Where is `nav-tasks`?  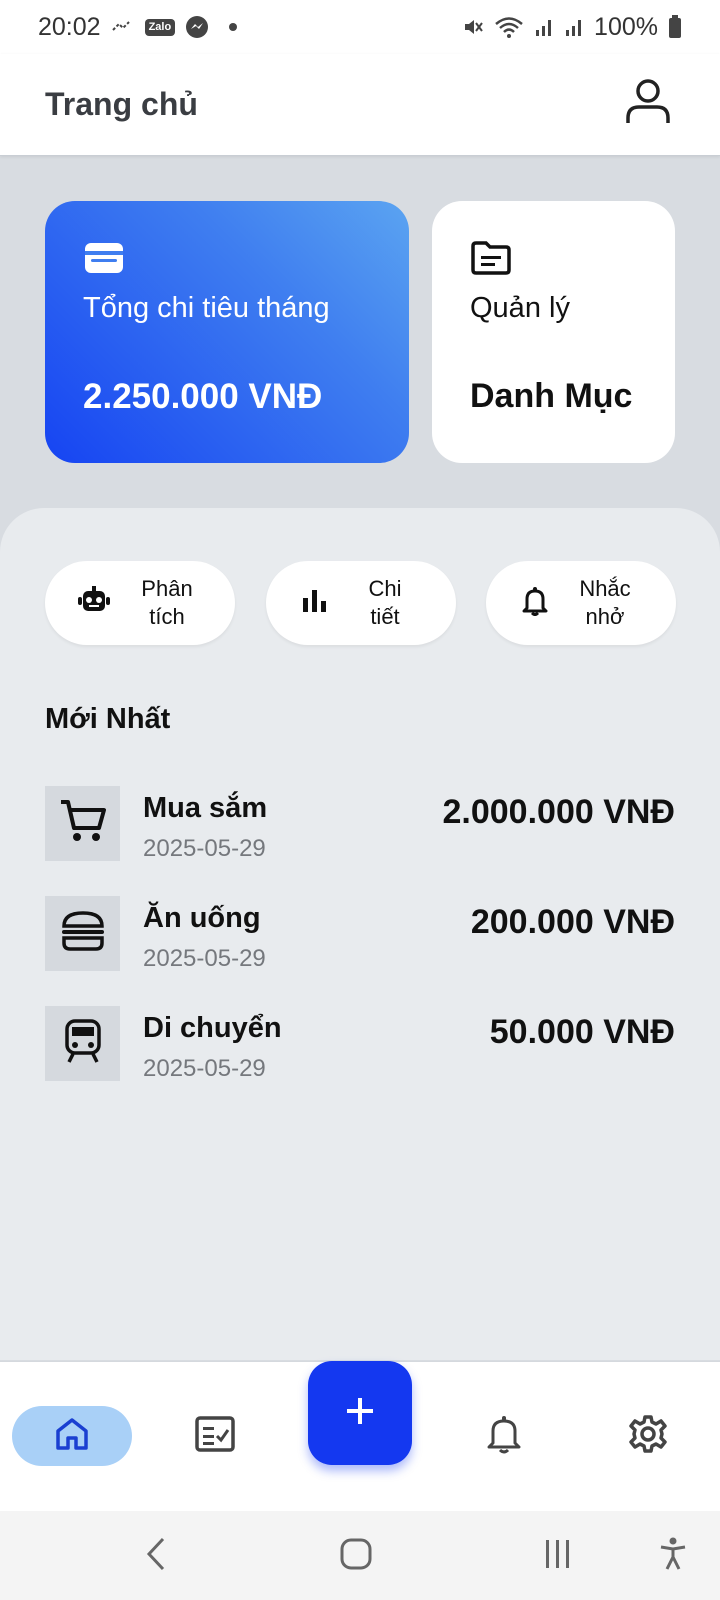
nav-tasks is located at coordinates (215, 1436).